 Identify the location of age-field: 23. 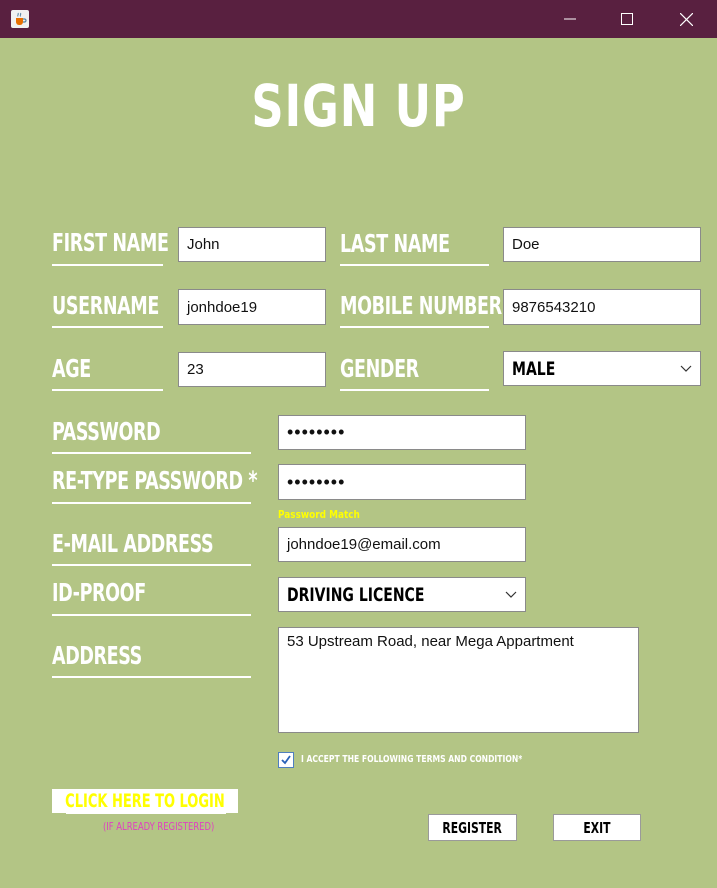
(252, 369).